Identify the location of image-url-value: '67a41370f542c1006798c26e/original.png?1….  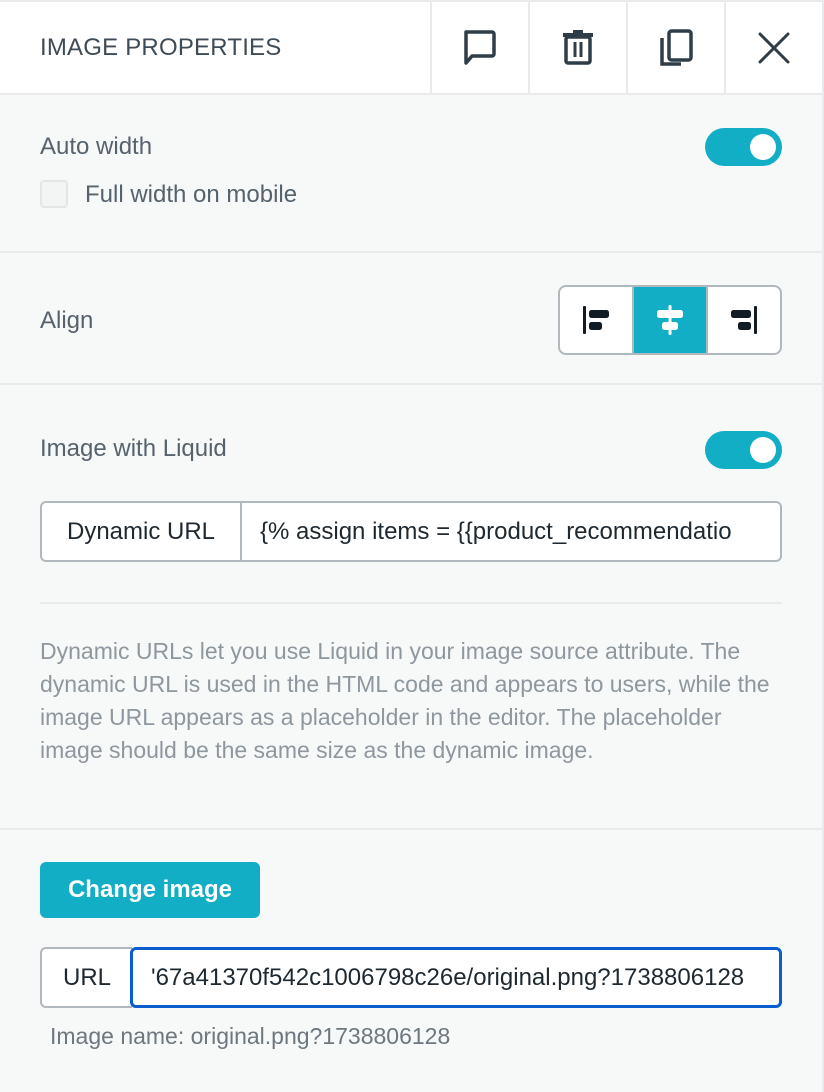
(448, 977).